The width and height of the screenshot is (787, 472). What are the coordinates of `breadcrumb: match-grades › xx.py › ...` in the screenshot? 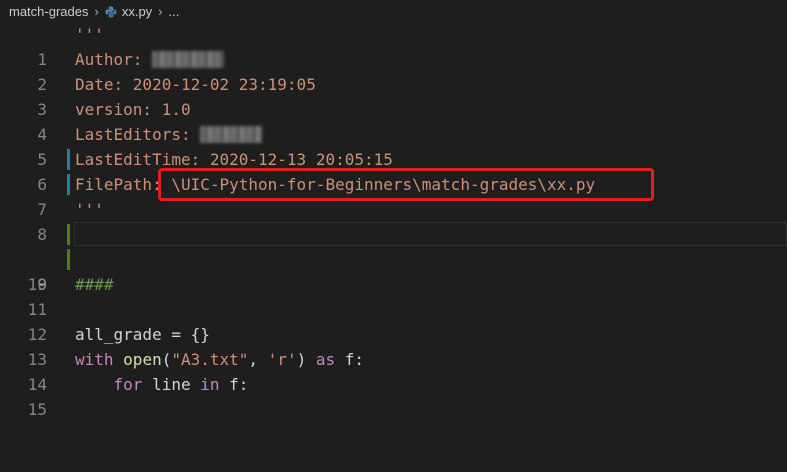 It's located at (393, 11).